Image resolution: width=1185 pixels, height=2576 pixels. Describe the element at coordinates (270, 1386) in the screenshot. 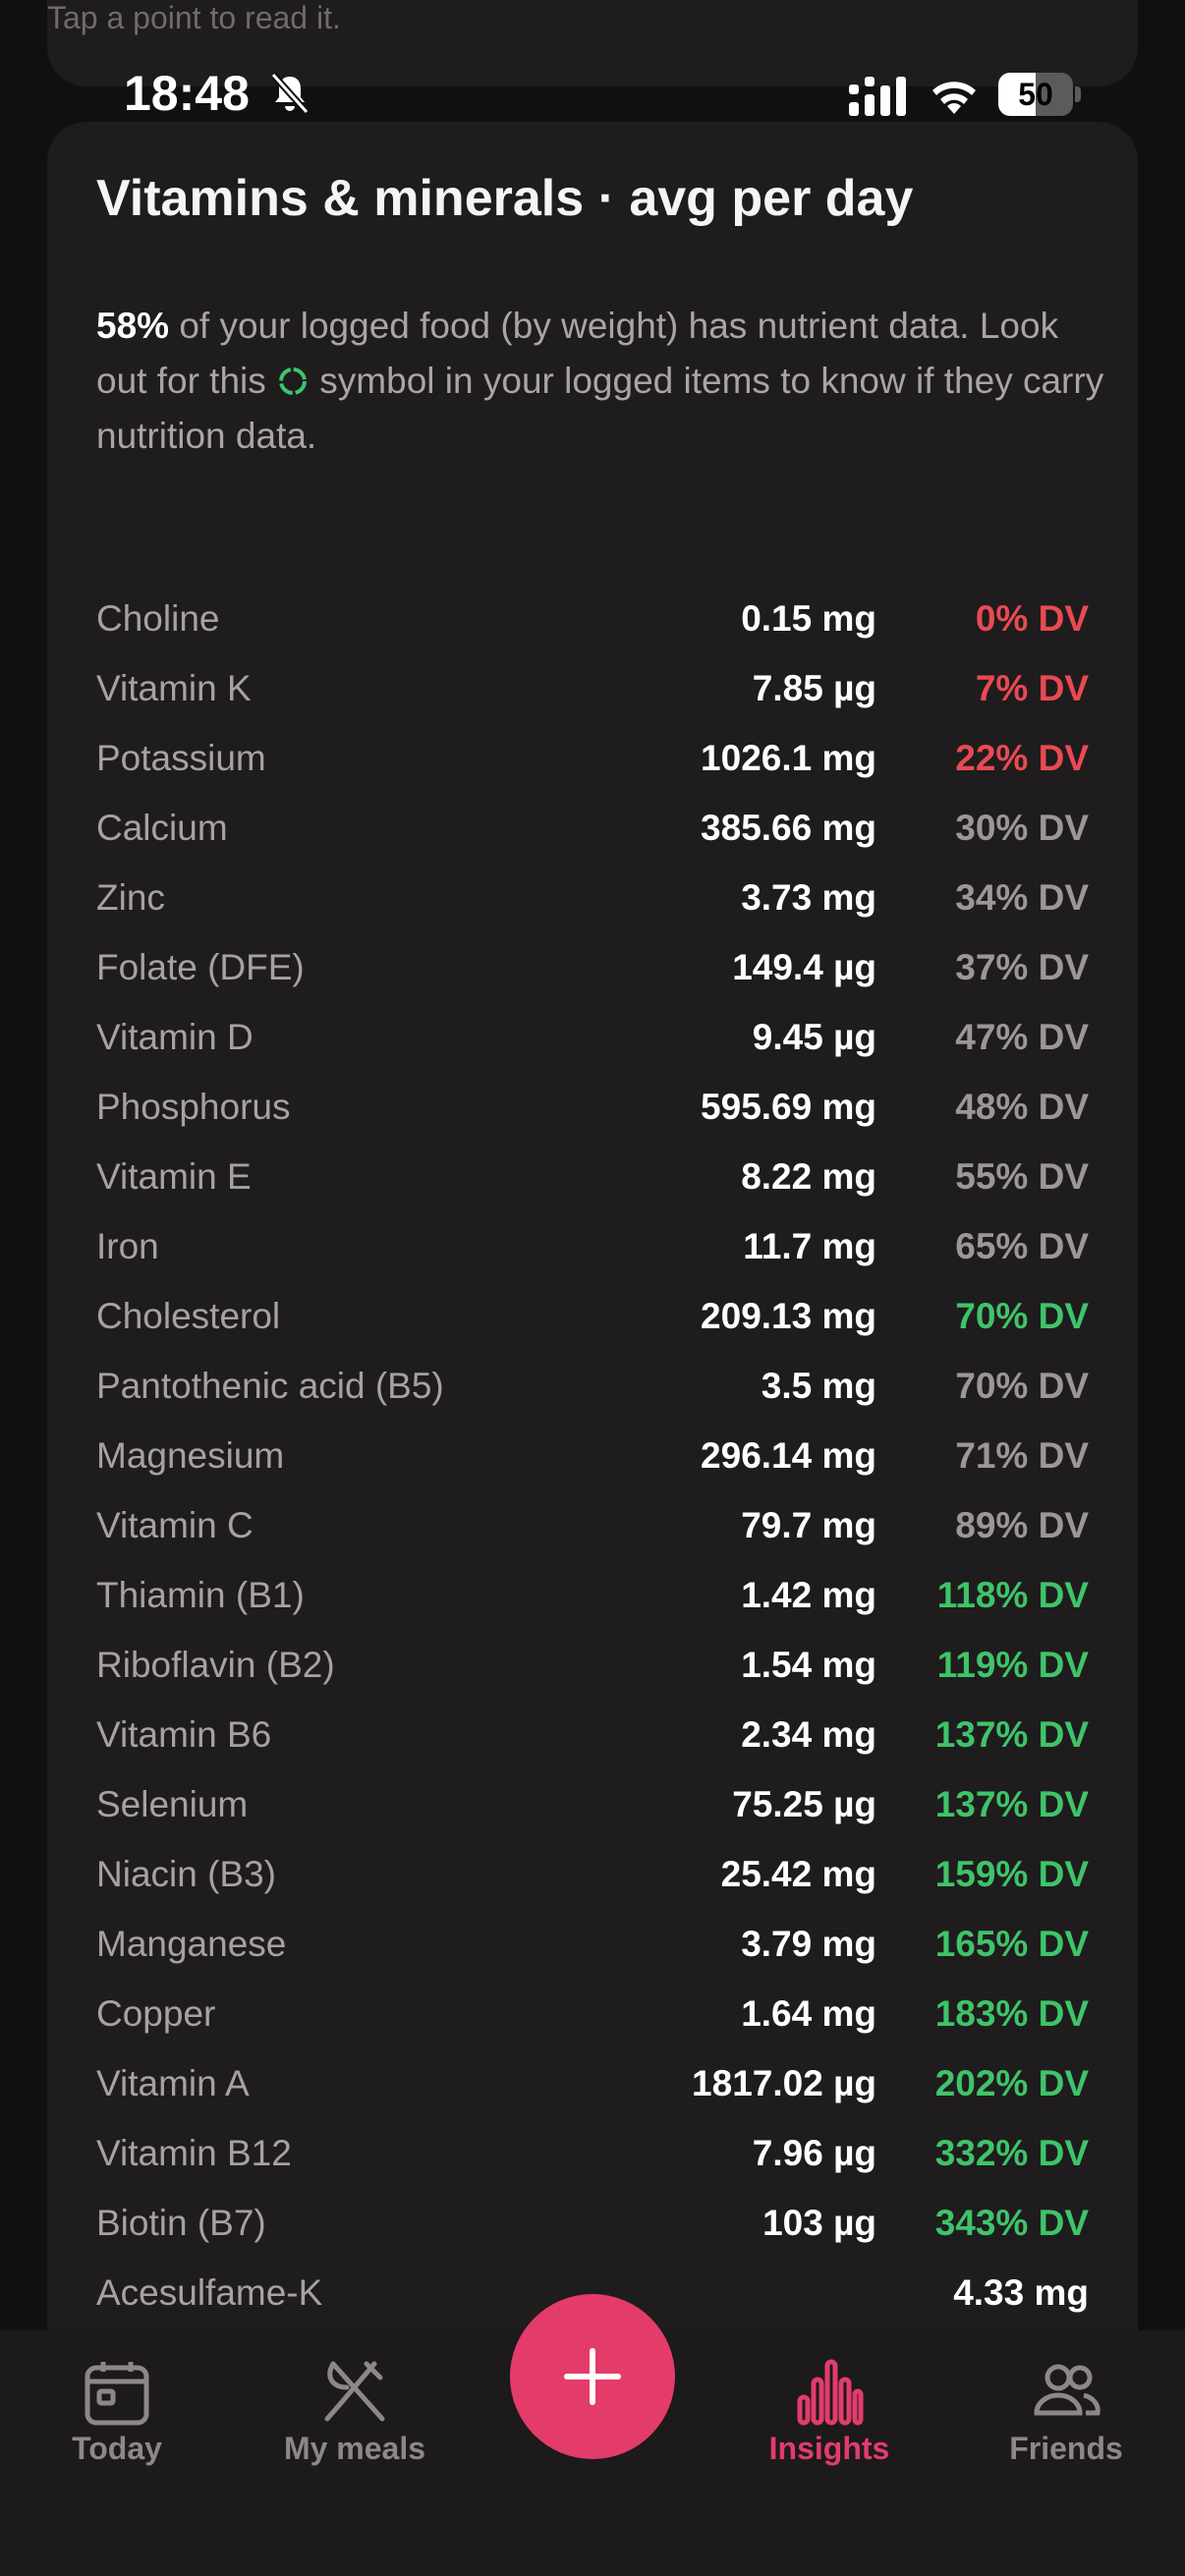

I see `nutrient-name: Pantothenic acid (B5)` at that location.